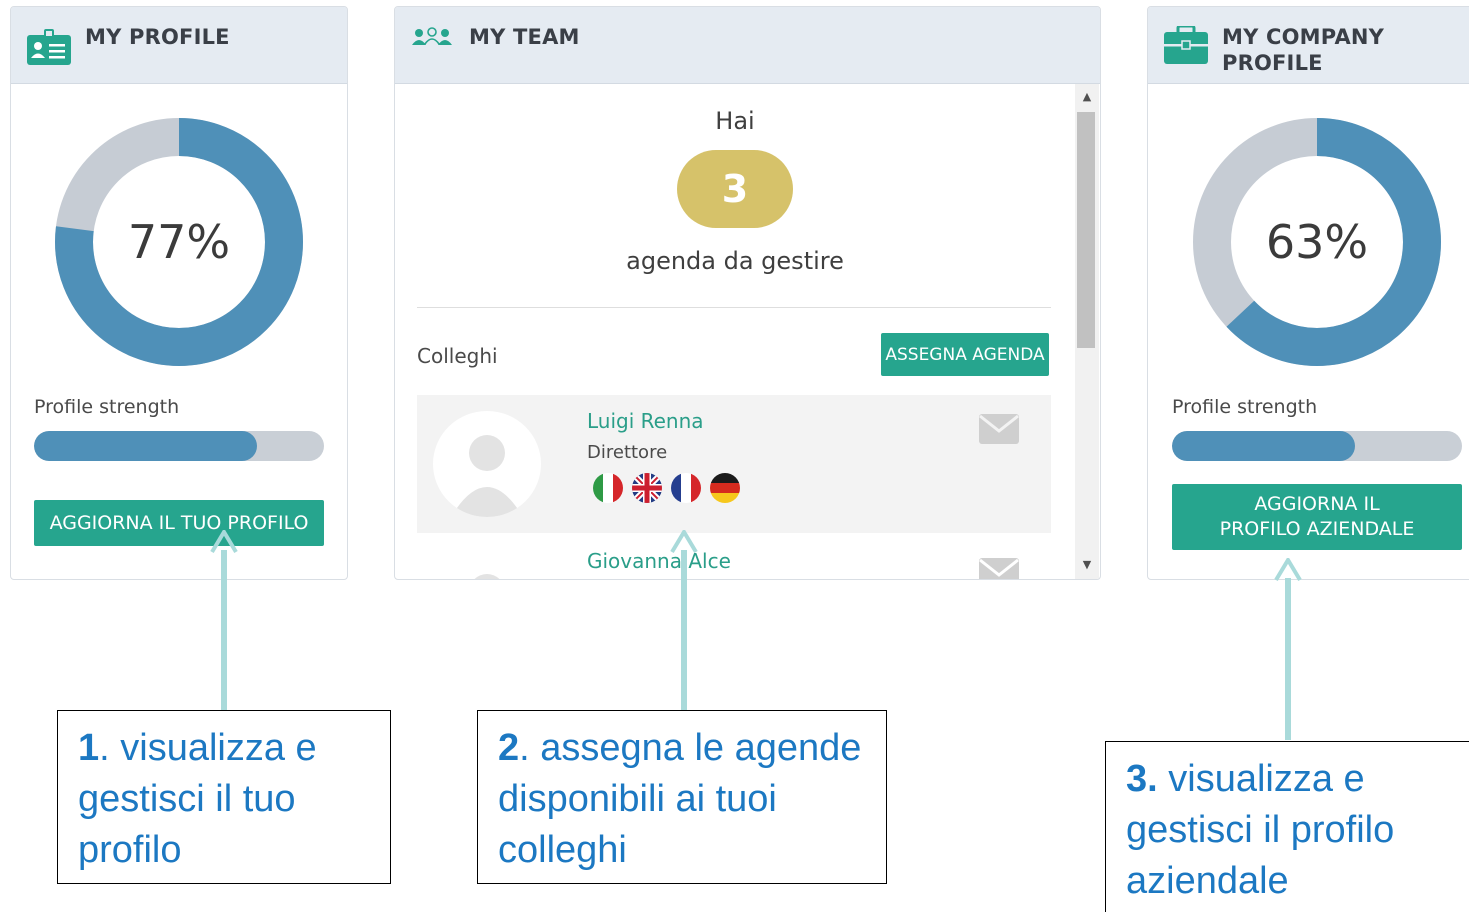 The width and height of the screenshot is (1469, 912). What do you see at coordinates (1186, 46) in the screenshot?
I see `briefcase-icon` at bounding box center [1186, 46].